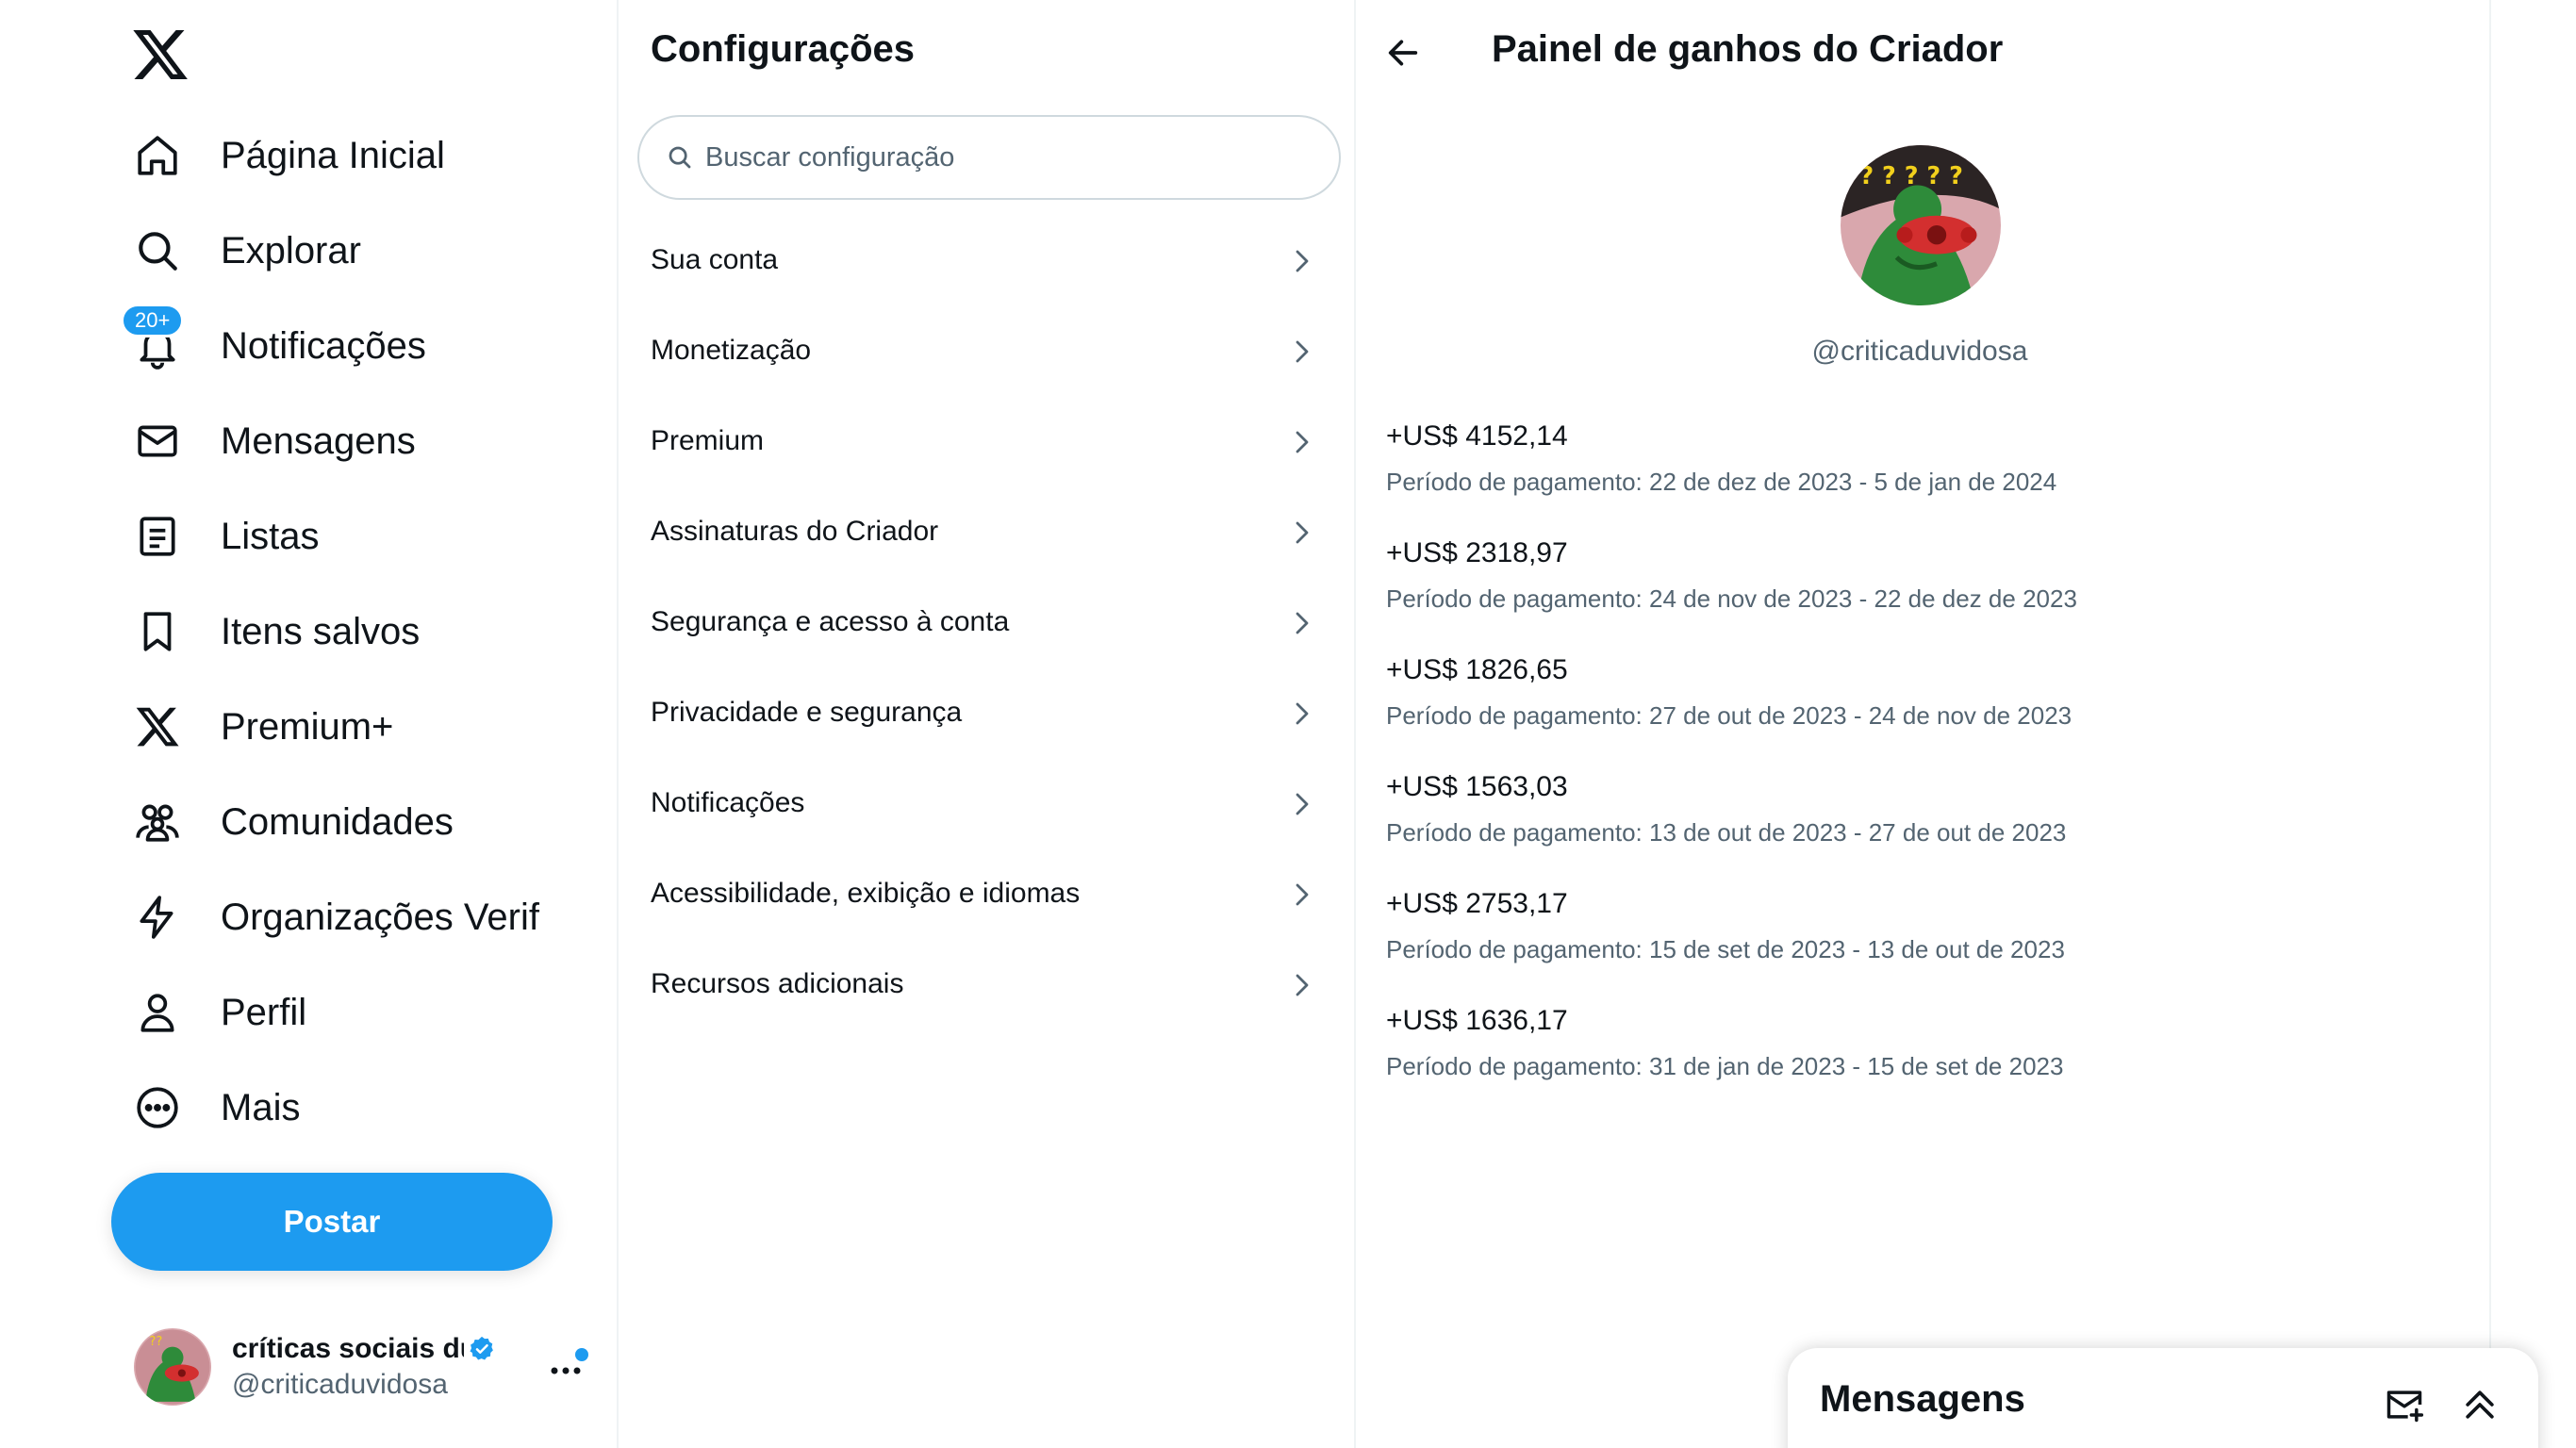 This screenshot has height=1448, width=2576. I want to click on profile-handle: @criticaduvidosa, so click(1919, 351).